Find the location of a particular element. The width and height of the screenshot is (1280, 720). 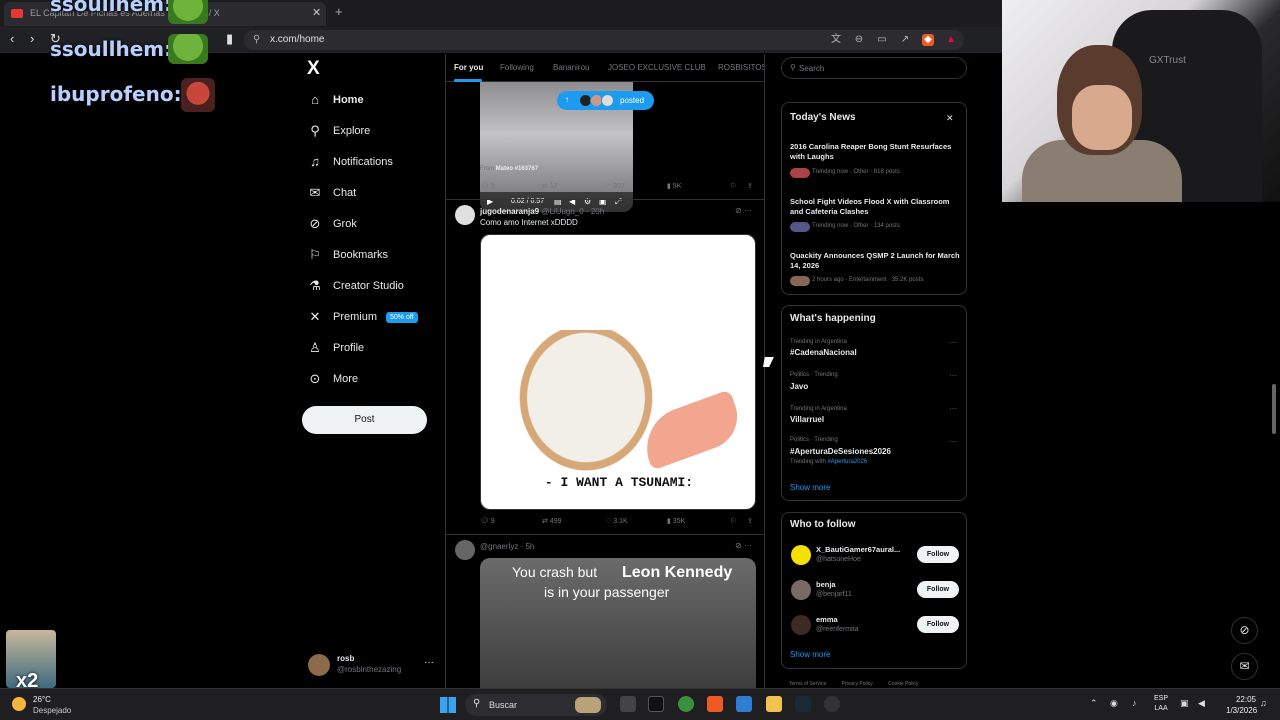

tray-chevron-icon: ⌃ is located at coordinates (1094, 703).